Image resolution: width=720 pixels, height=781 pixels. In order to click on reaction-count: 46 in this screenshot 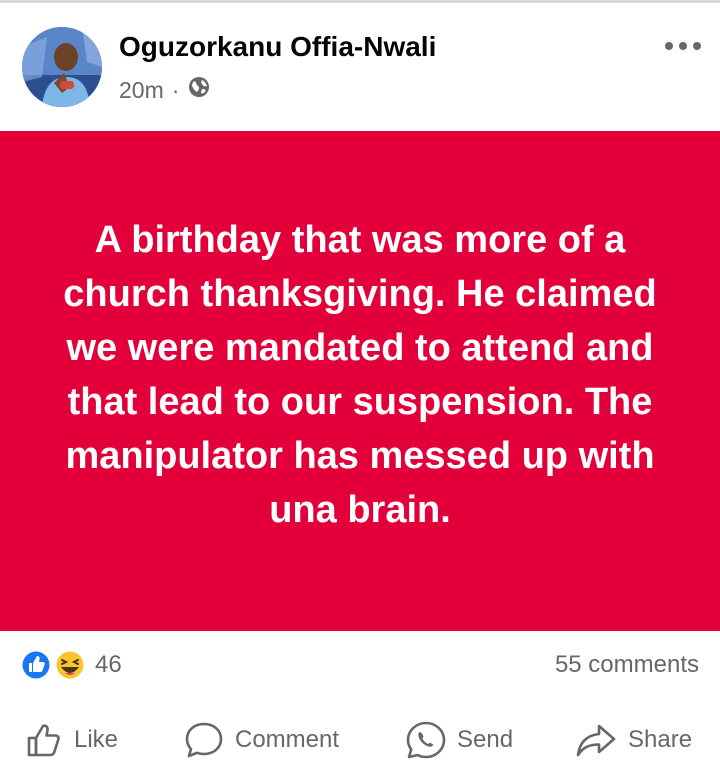, I will do `click(108, 665)`.